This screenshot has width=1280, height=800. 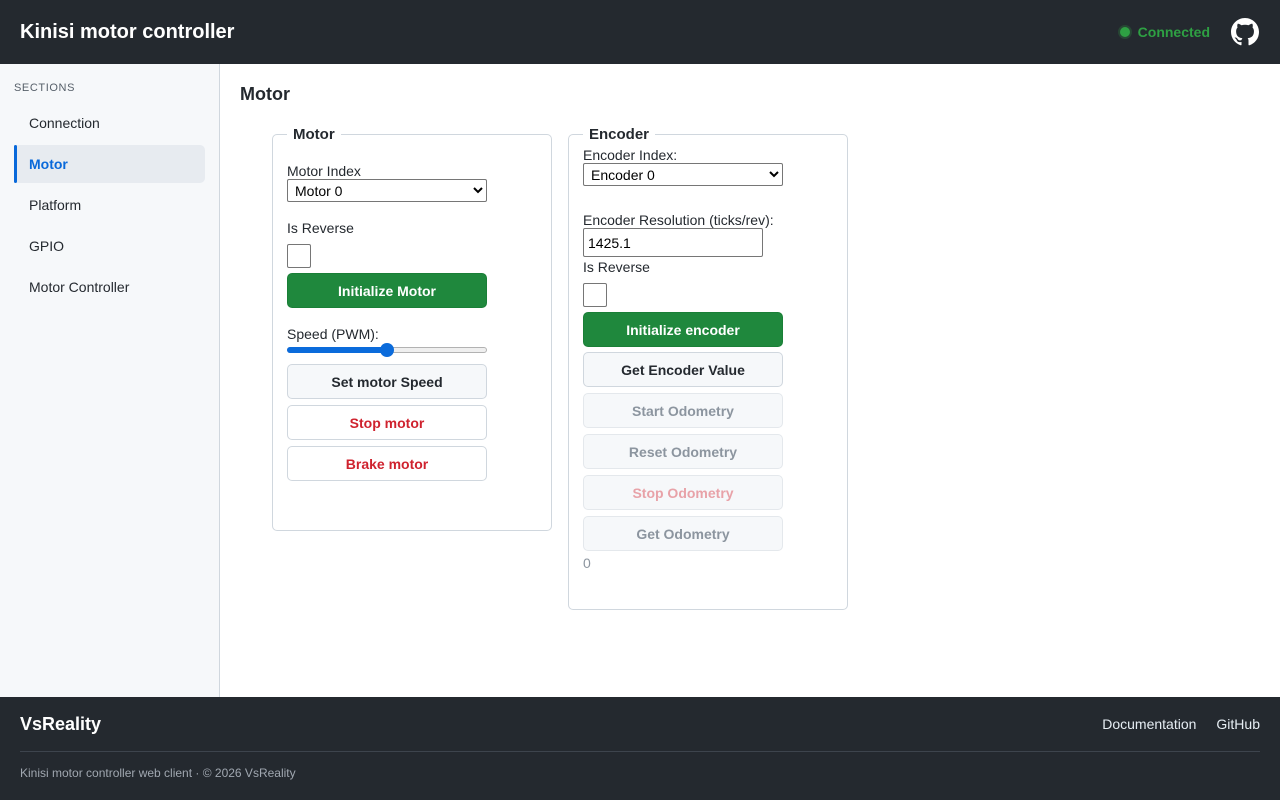 I want to click on encoder-resolution-label: Encoder Resolution (ticks/rev):, so click(x=678, y=220).